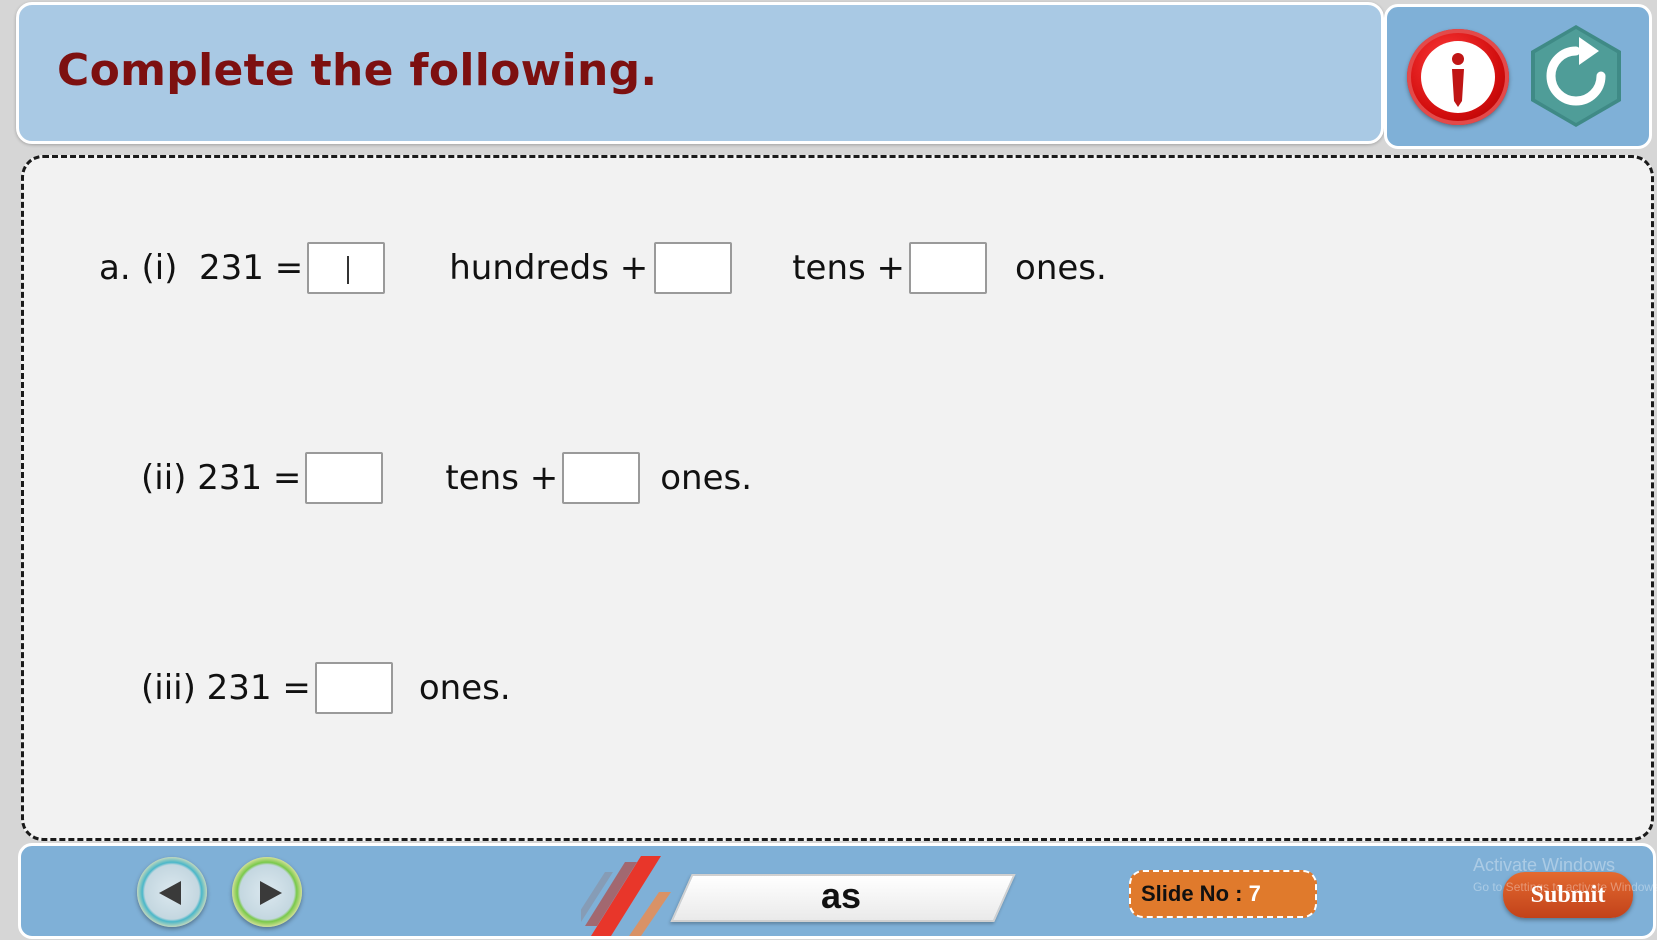 The image size is (1657, 940). What do you see at coordinates (1568, 895) in the screenshot?
I see `submit-button: Submit` at bounding box center [1568, 895].